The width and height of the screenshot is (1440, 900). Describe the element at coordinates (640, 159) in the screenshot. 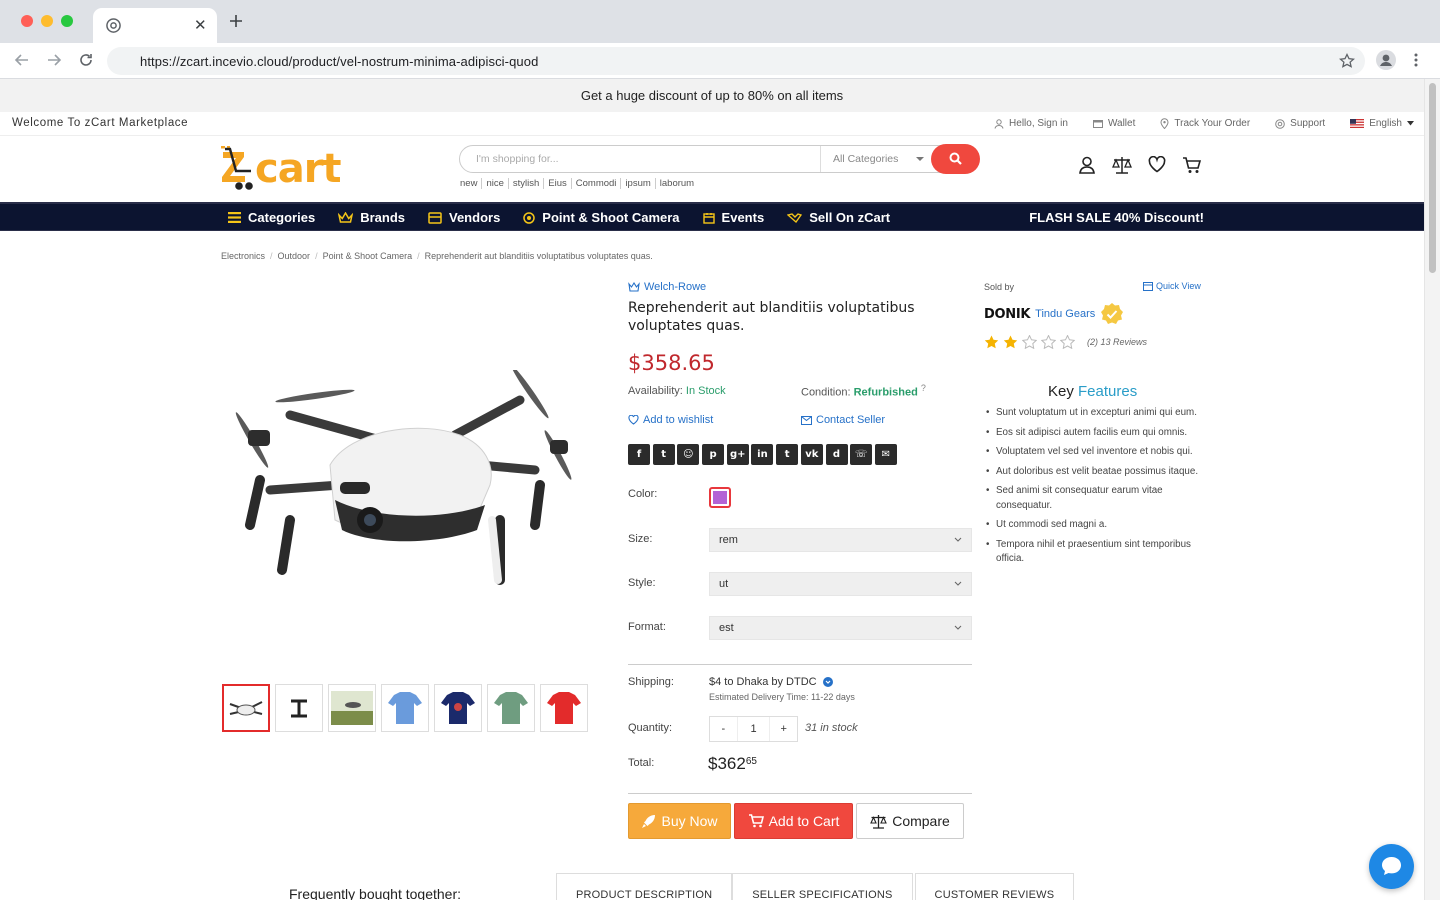

I see `search-input` at that location.